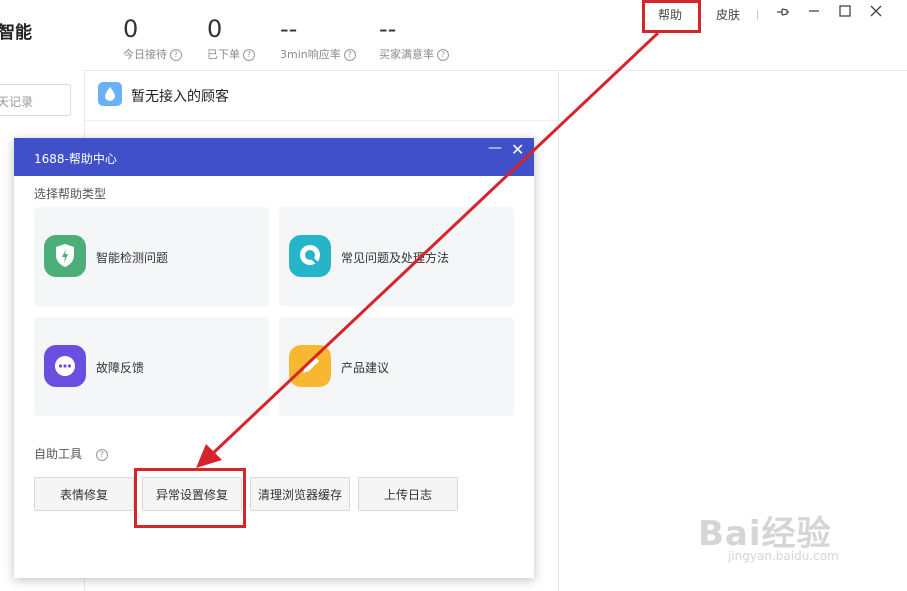 The width and height of the screenshot is (907, 591). What do you see at coordinates (765, 534) in the screenshot?
I see `baidu-watermark: Bai经验` at bounding box center [765, 534].